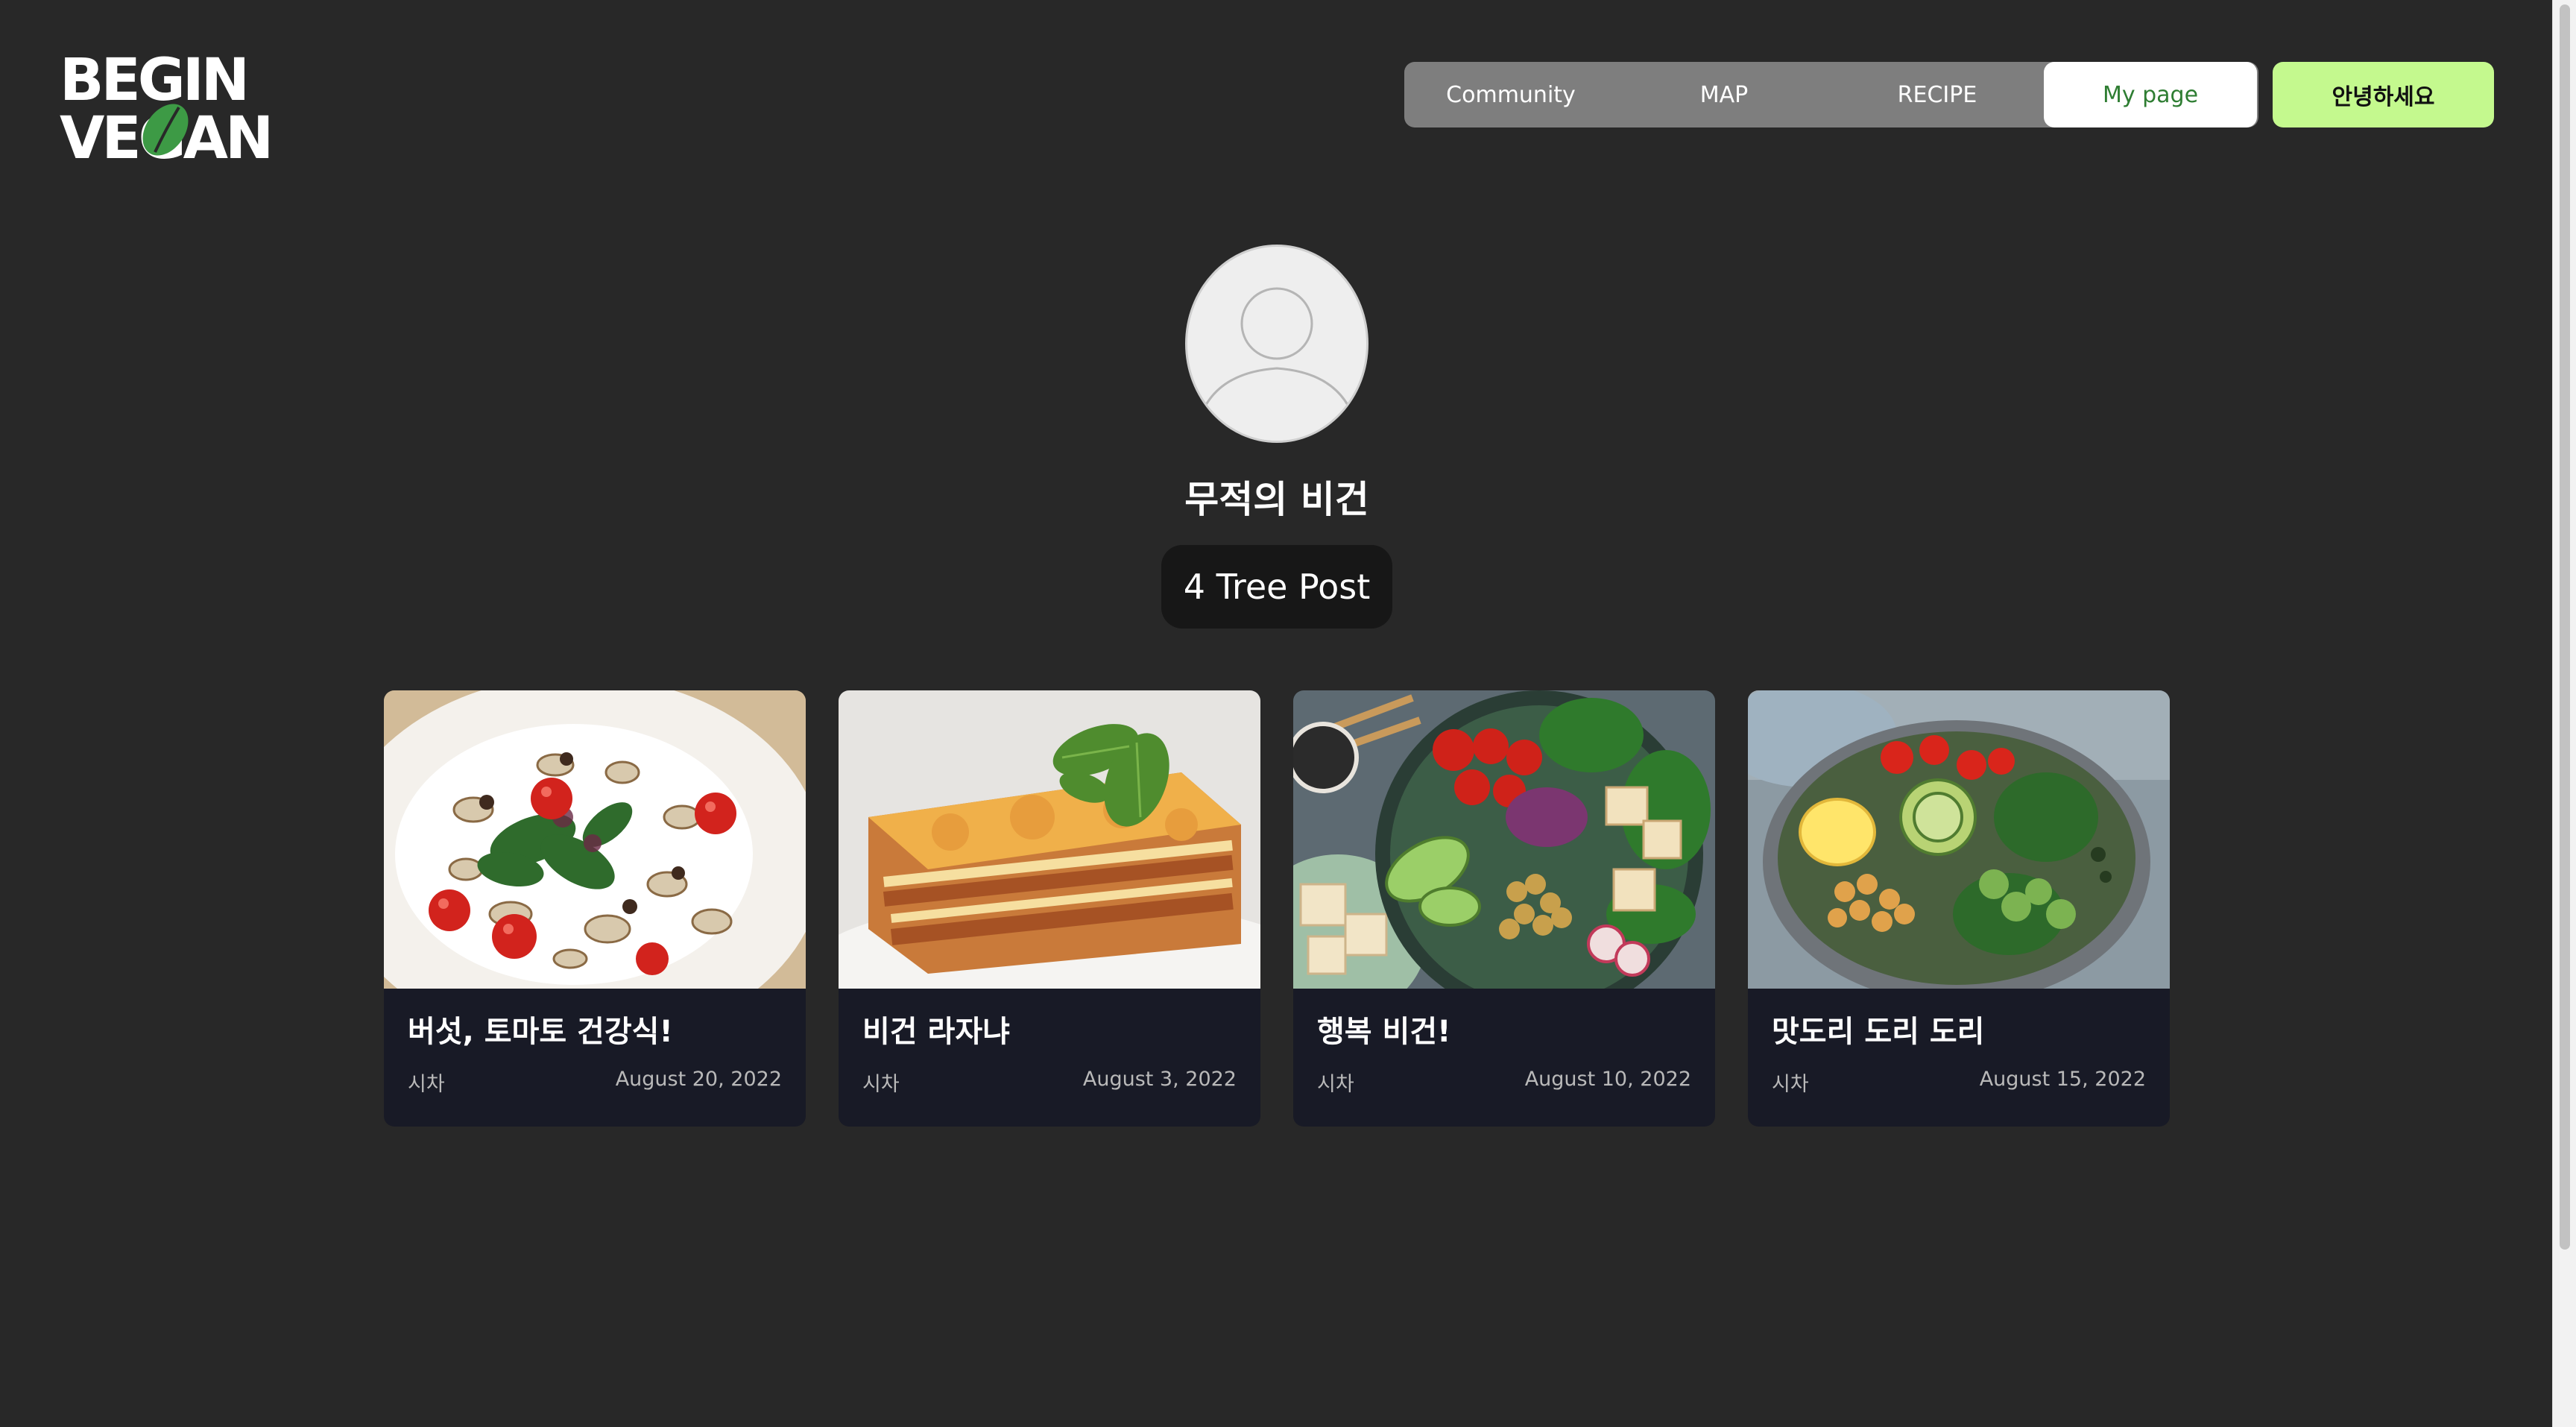 The width and height of the screenshot is (2576, 1427). I want to click on post-image-chickpea-bowl, so click(1959, 839).